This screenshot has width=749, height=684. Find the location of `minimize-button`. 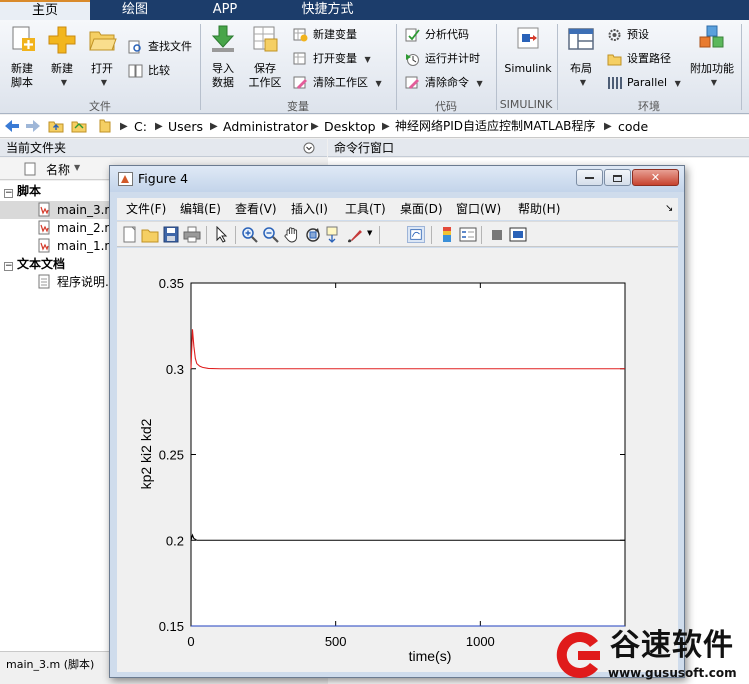

minimize-button is located at coordinates (589, 177).